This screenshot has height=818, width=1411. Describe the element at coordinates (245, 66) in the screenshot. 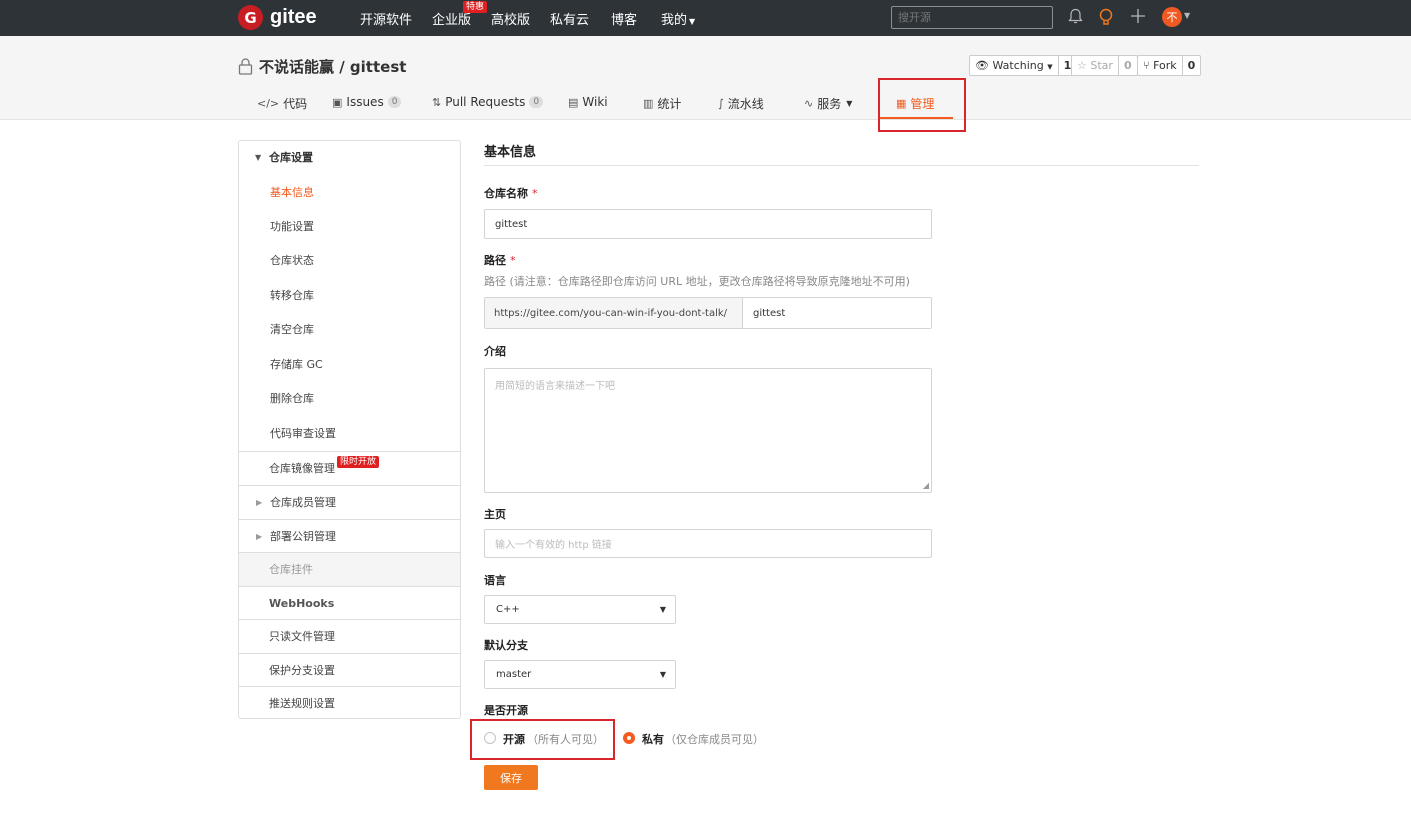

I see `lock-icon` at that location.